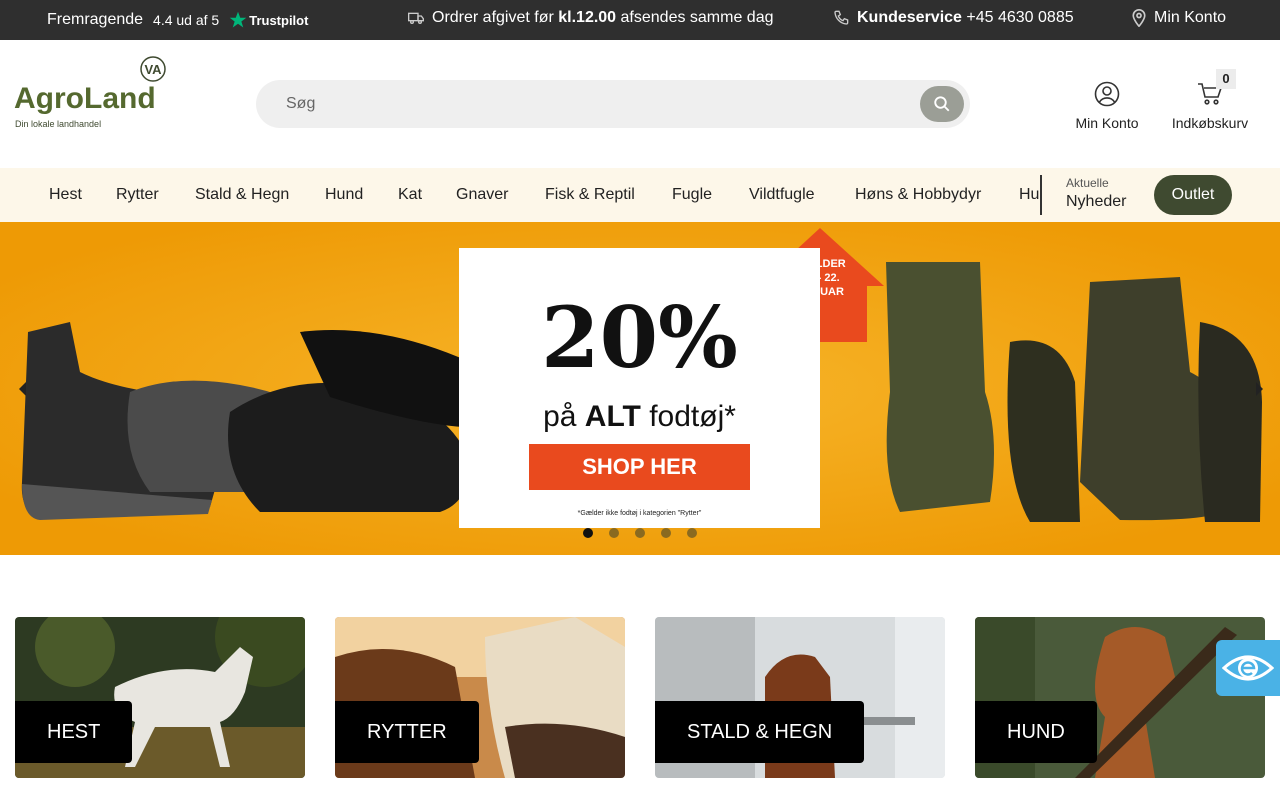  I want to click on hero-discount: 20%, so click(639, 337).